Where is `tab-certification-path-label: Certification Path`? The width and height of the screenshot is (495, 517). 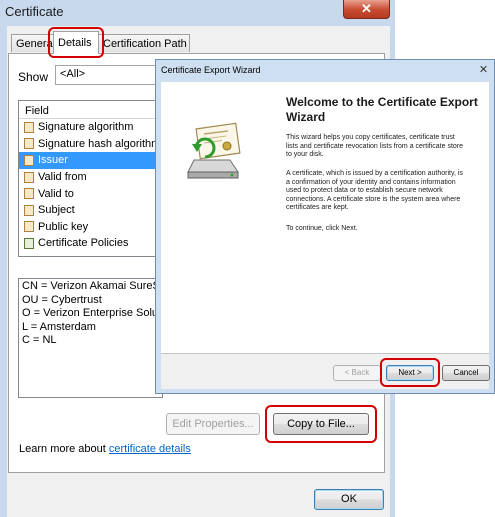
tab-certification-path-label: Certification Path is located at coordinates (145, 44).